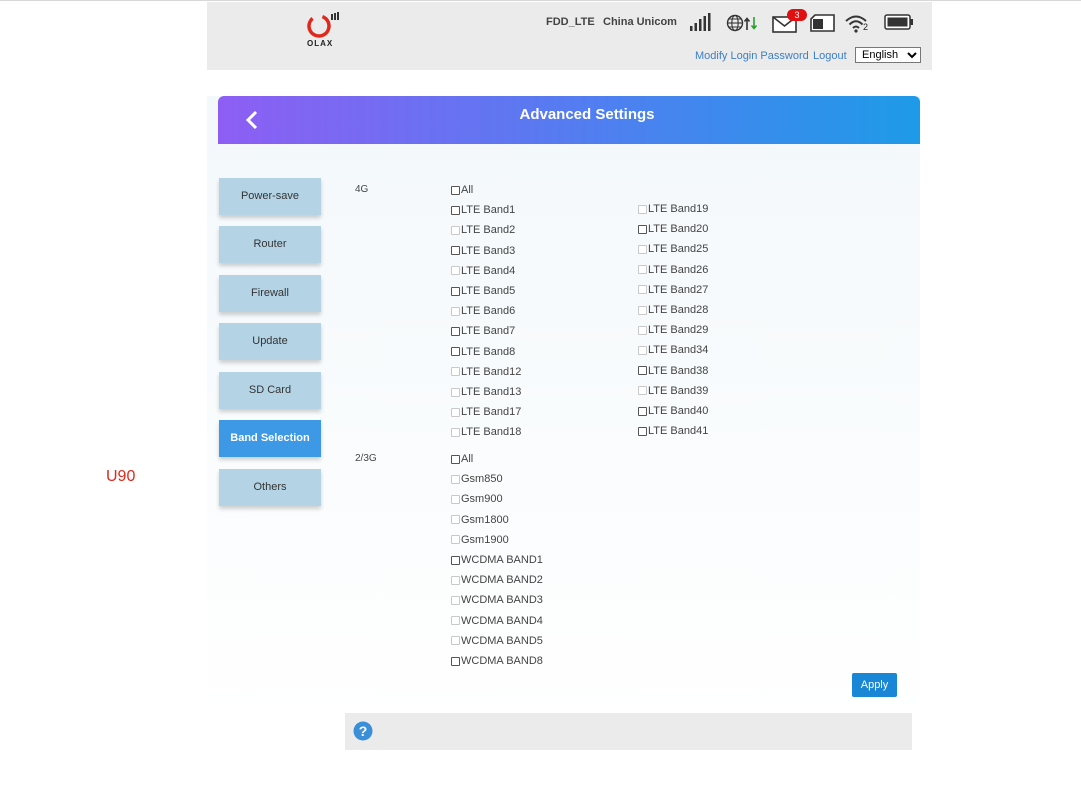 The height and width of the screenshot is (800, 1081). I want to click on band-label: LTE Band6, so click(488, 311).